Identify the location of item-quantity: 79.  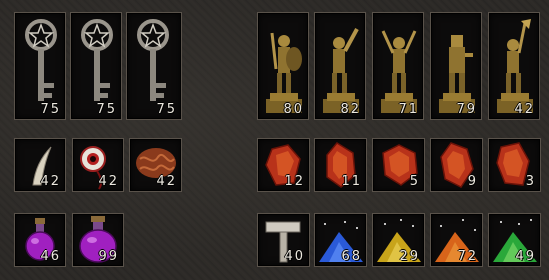
(466, 109).